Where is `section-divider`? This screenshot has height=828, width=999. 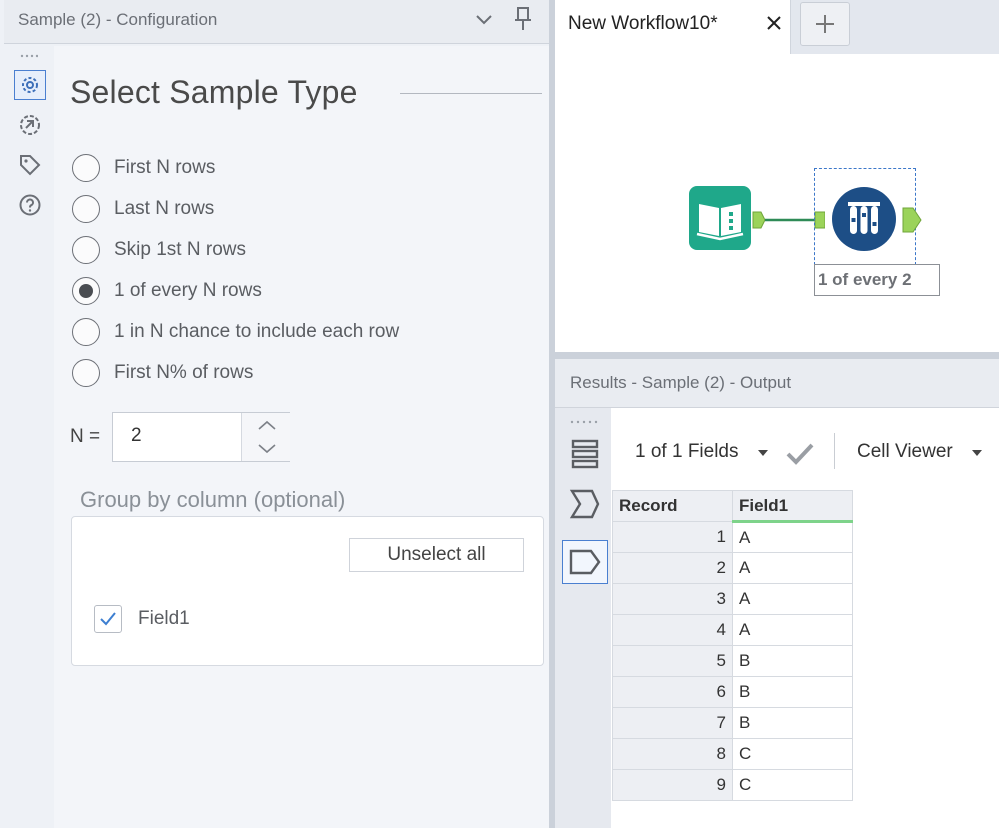
section-divider is located at coordinates (471, 93).